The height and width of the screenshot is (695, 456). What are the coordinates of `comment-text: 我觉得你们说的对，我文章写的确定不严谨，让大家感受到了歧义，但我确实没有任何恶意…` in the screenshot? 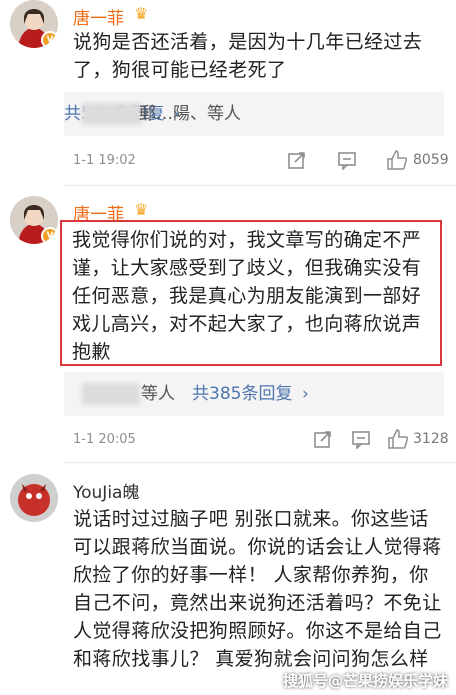 It's located at (247, 296).